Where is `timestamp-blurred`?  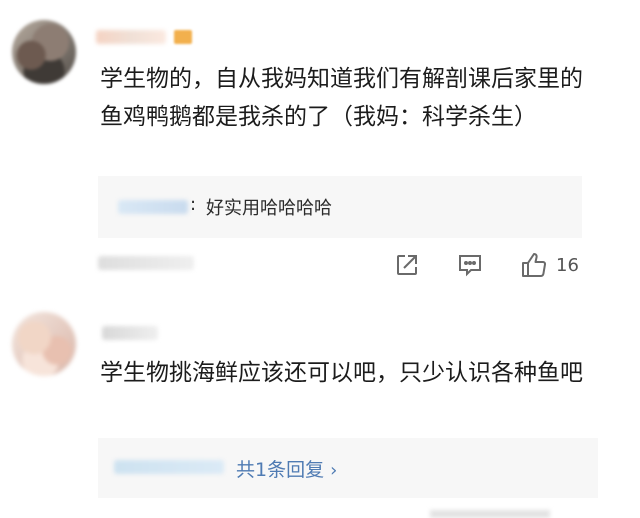
timestamp-blurred is located at coordinates (146, 263).